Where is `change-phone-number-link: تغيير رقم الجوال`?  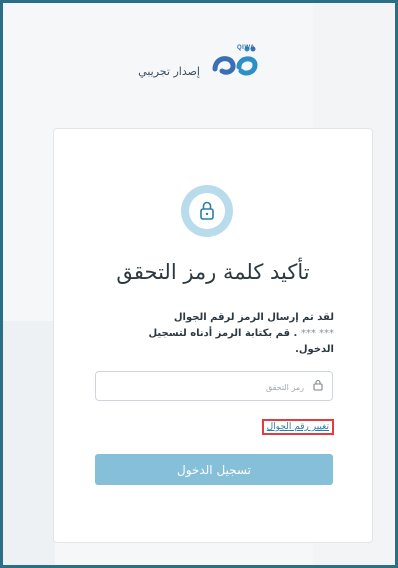 change-phone-number-link: تغيير رقم الجوال is located at coordinates (297, 427).